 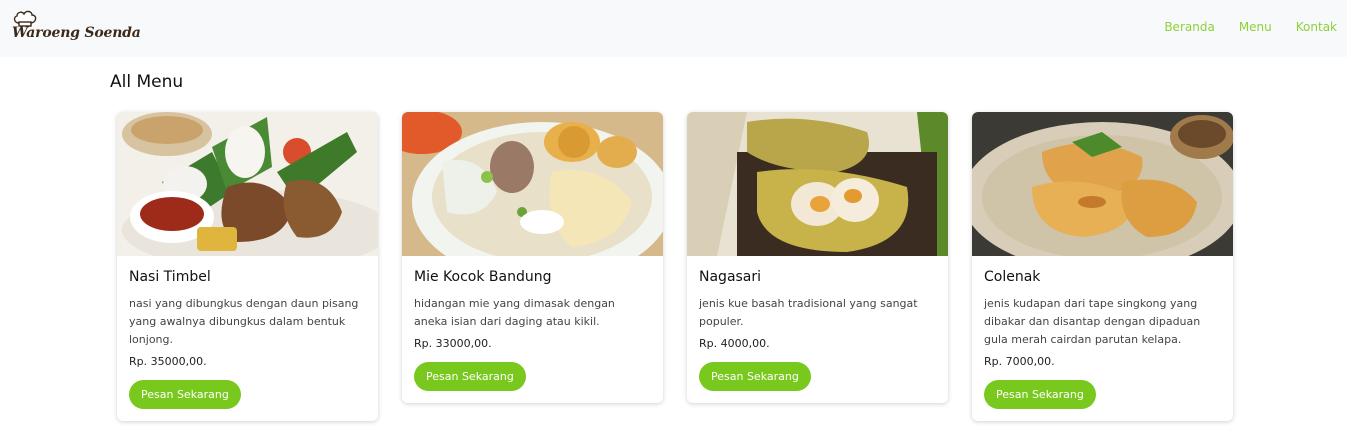 I want to click on brand-logo: Waroeng Soenda, so click(x=76, y=25).